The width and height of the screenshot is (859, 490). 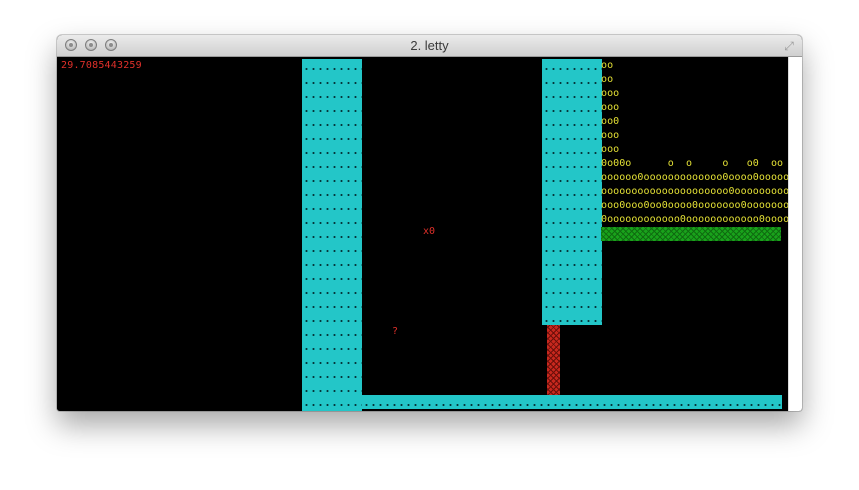 I want to click on coin-row: oooooo0ooooooooooooo0oooo0oooooo, so click(x=694, y=177).